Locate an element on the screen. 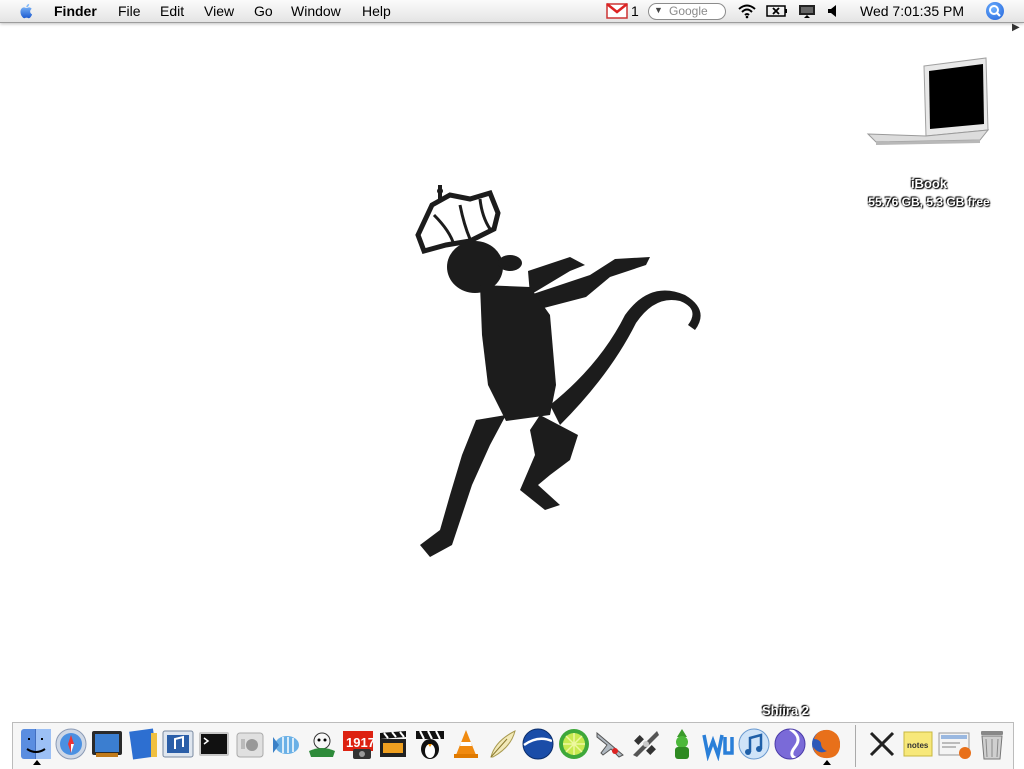 The width and height of the screenshot is (1024, 769). battery-icon is located at coordinates (777, 11).